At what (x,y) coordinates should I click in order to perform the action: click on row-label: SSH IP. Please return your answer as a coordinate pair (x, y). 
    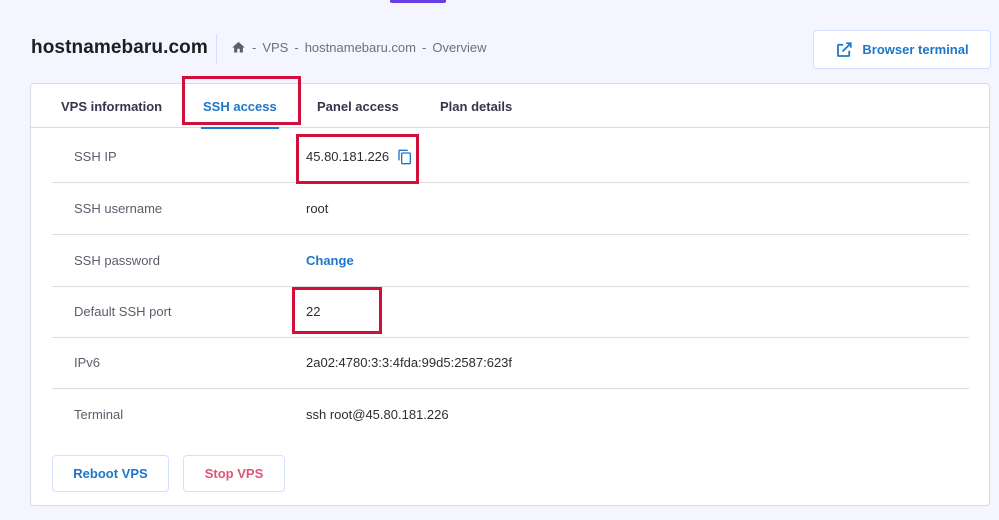
    Looking at the image, I should click on (95, 156).